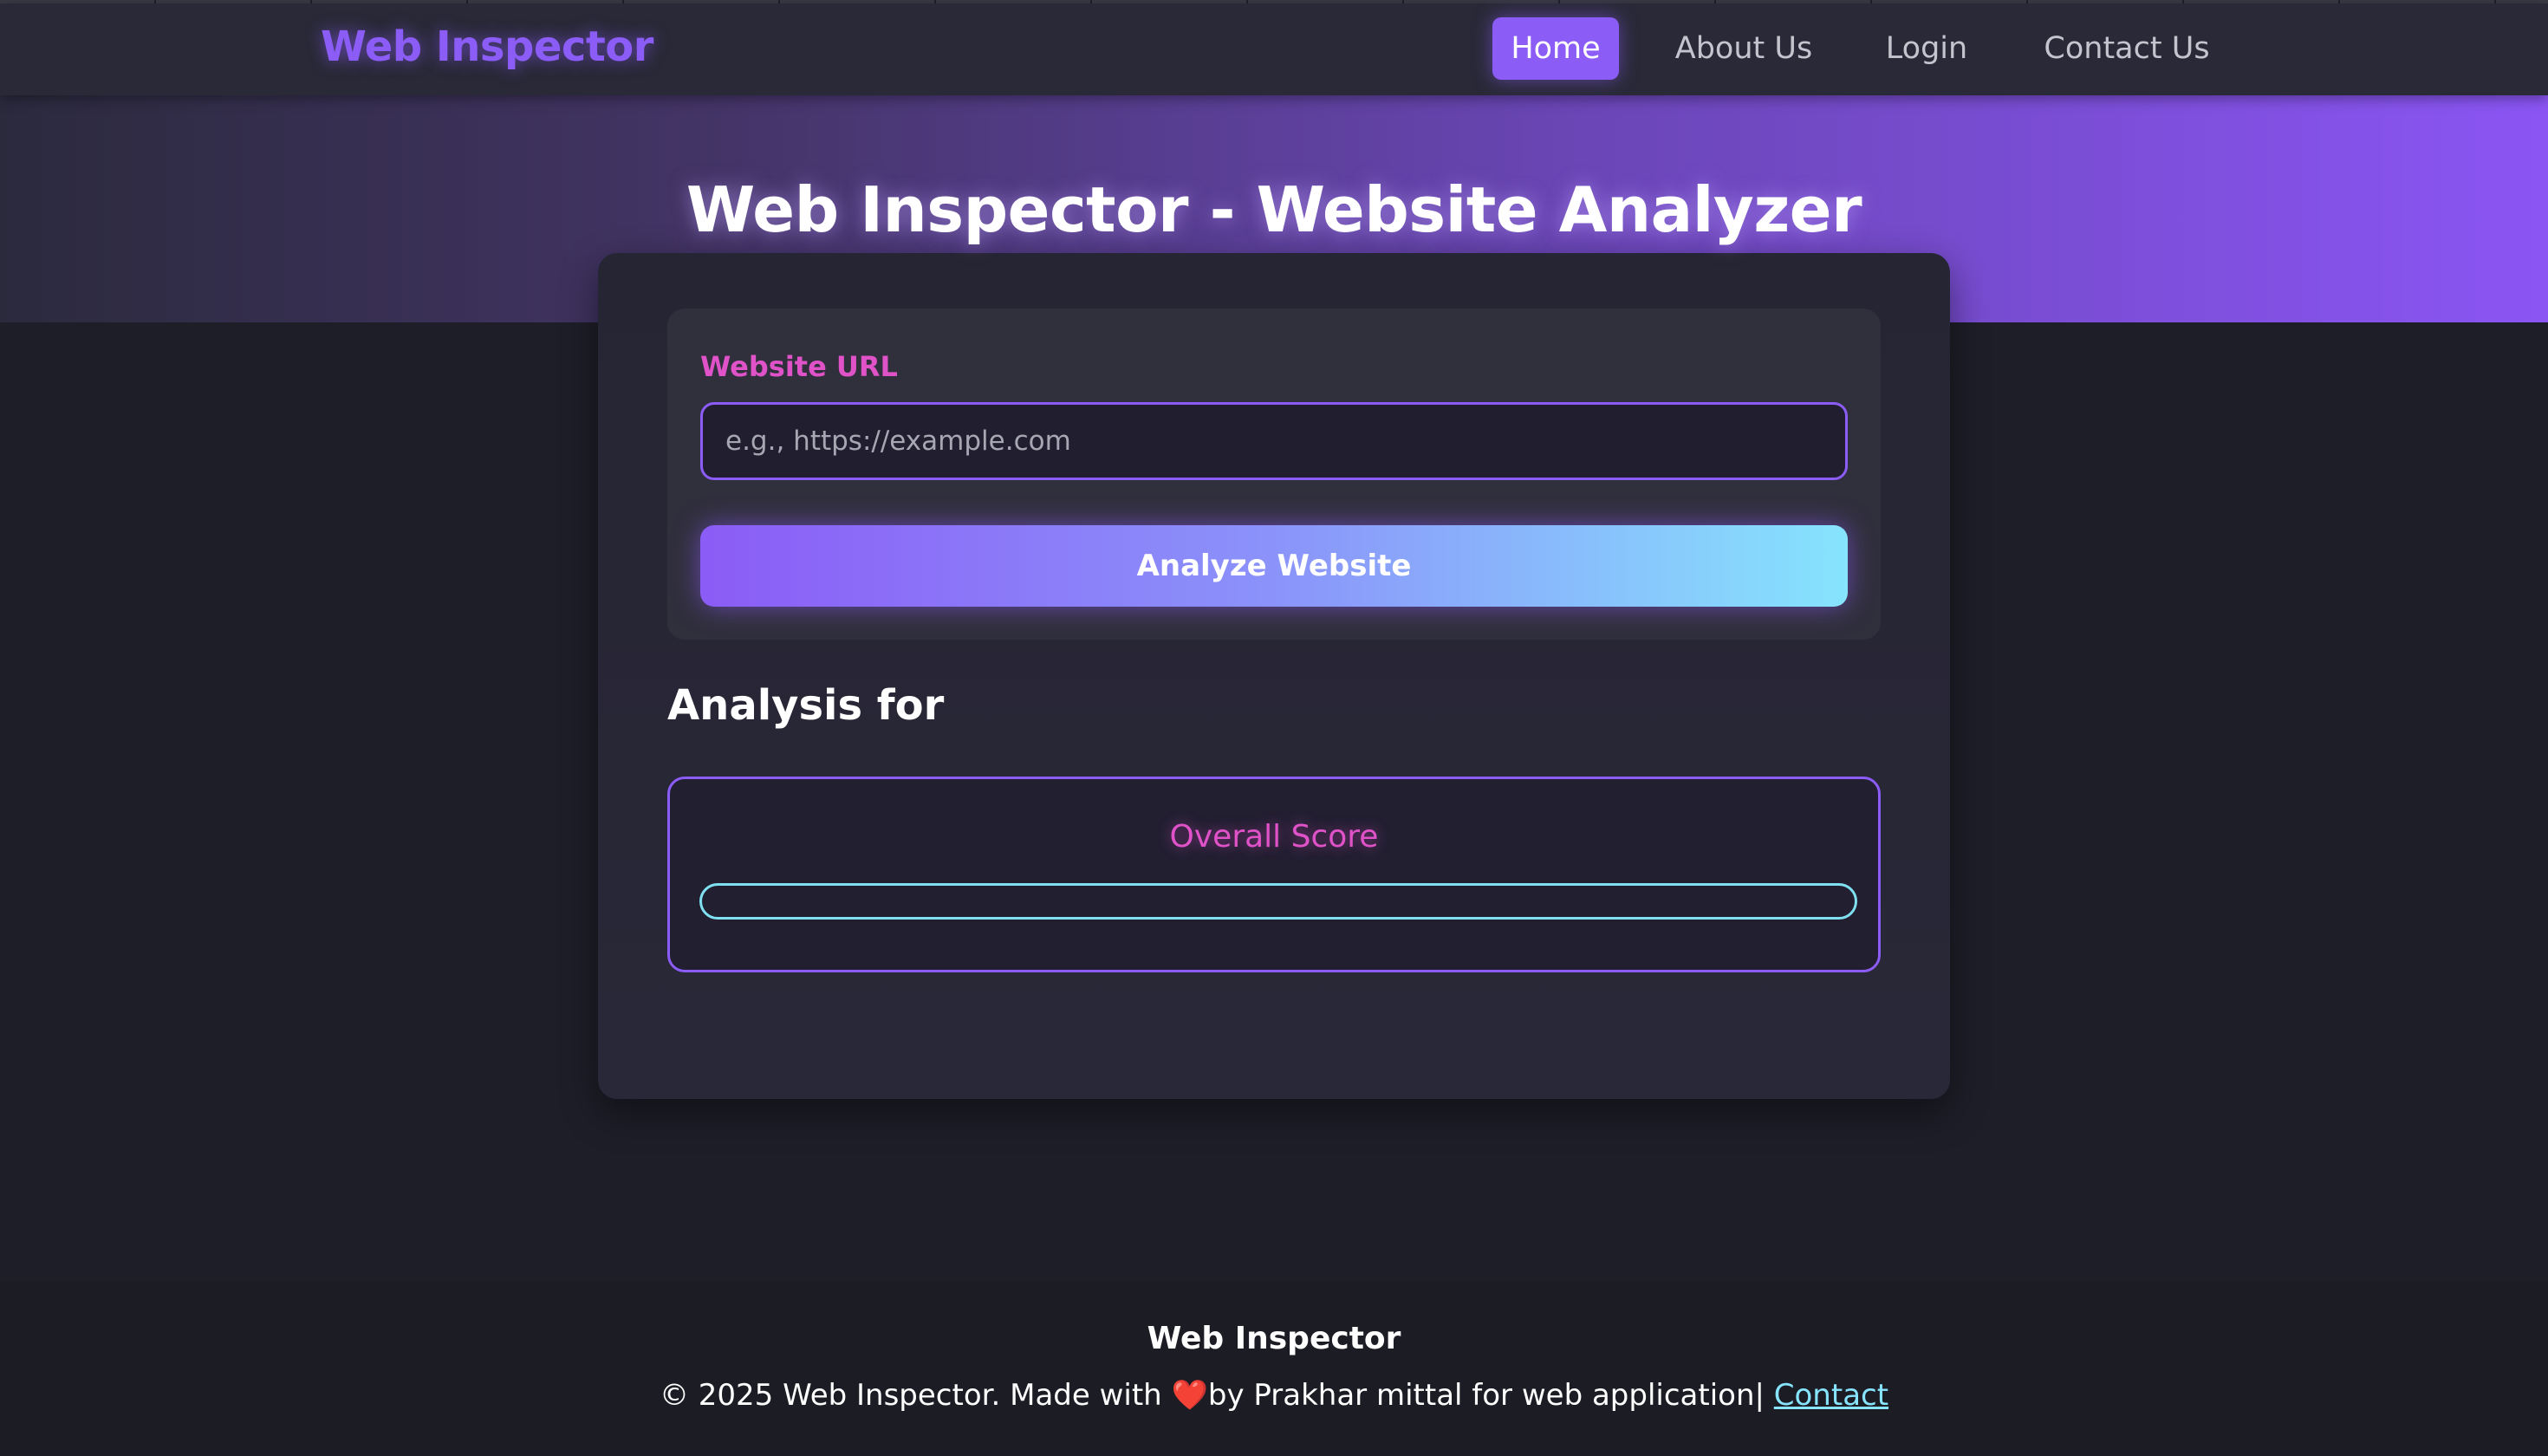 The image size is (2548, 1456). Describe the element at coordinates (1274, 874) in the screenshot. I see `overall-score-panel: Overall Score` at that location.